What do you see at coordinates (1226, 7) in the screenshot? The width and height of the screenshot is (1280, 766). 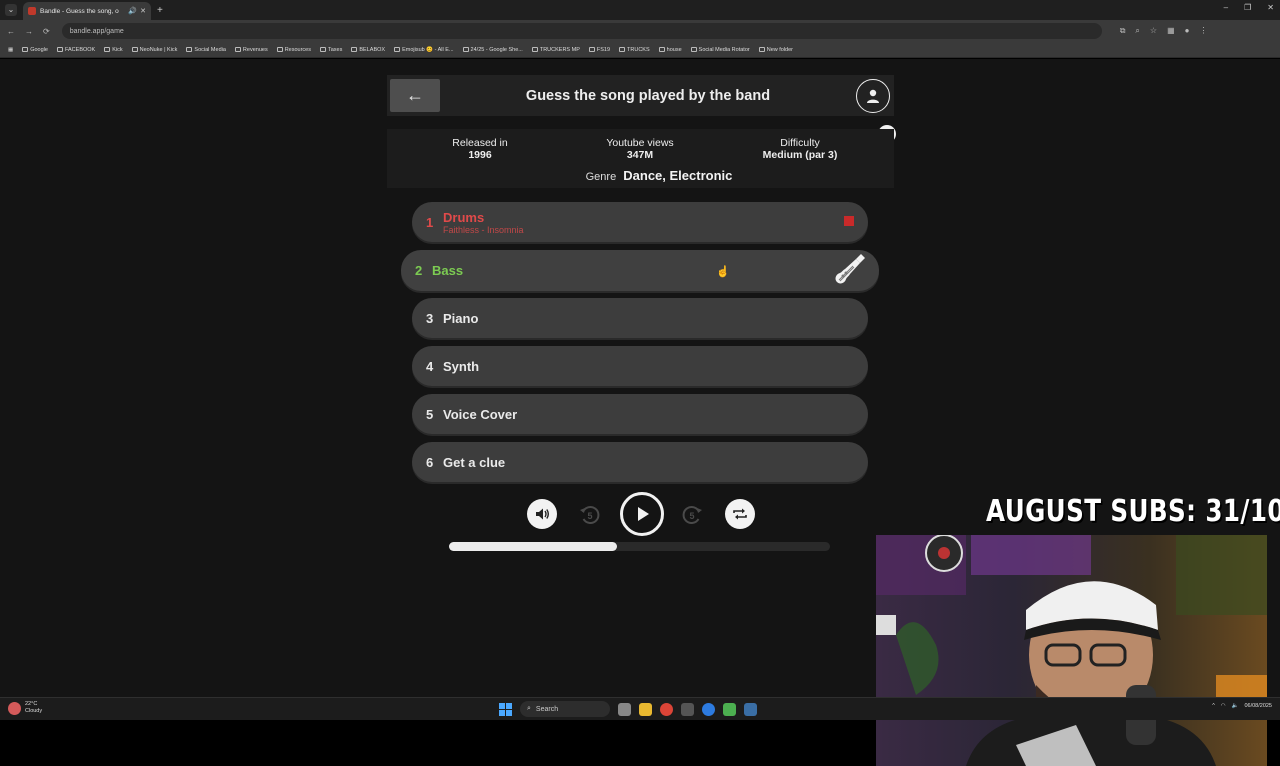 I see `minimize-icon: –` at bounding box center [1226, 7].